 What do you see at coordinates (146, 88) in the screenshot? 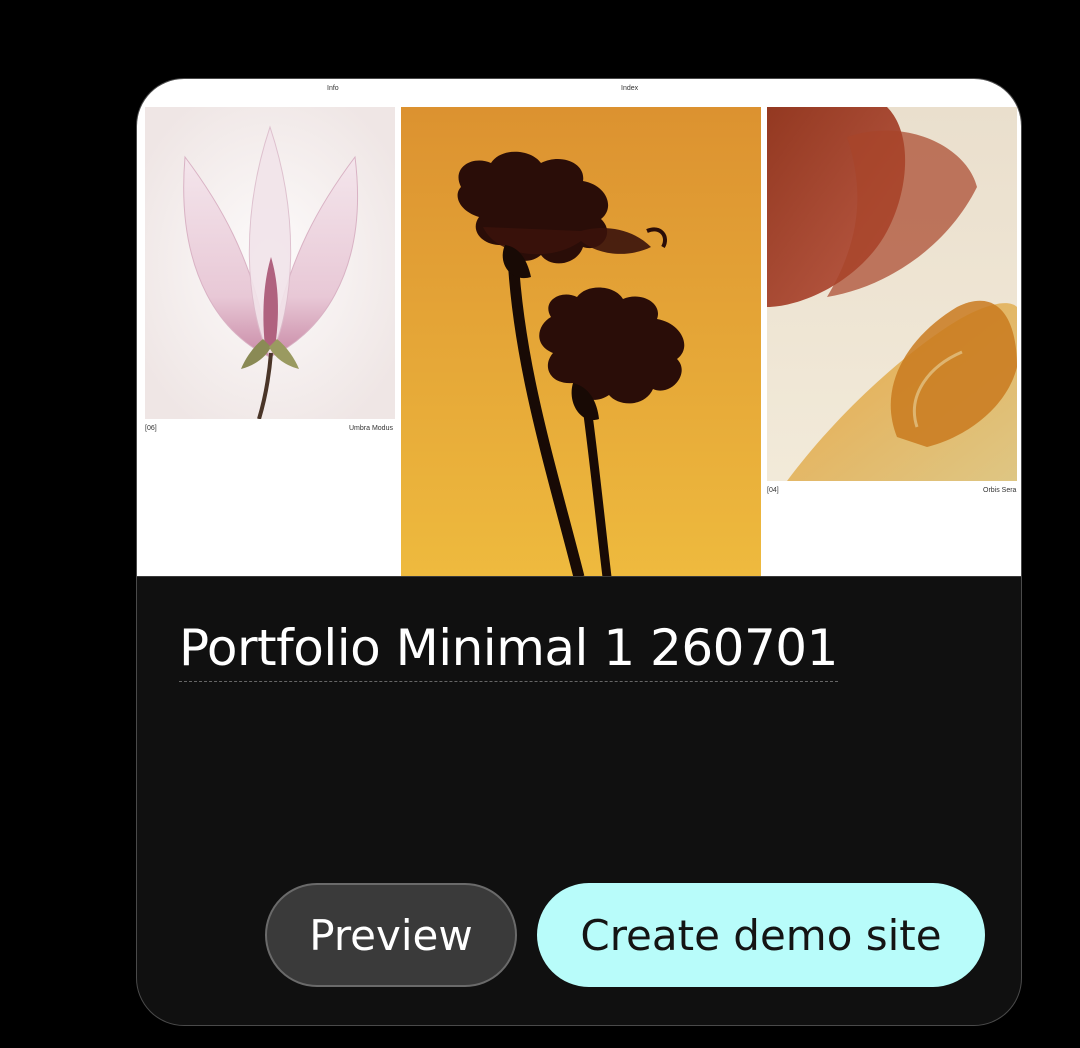
I see `thumb-nav-code: 260701` at bounding box center [146, 88].